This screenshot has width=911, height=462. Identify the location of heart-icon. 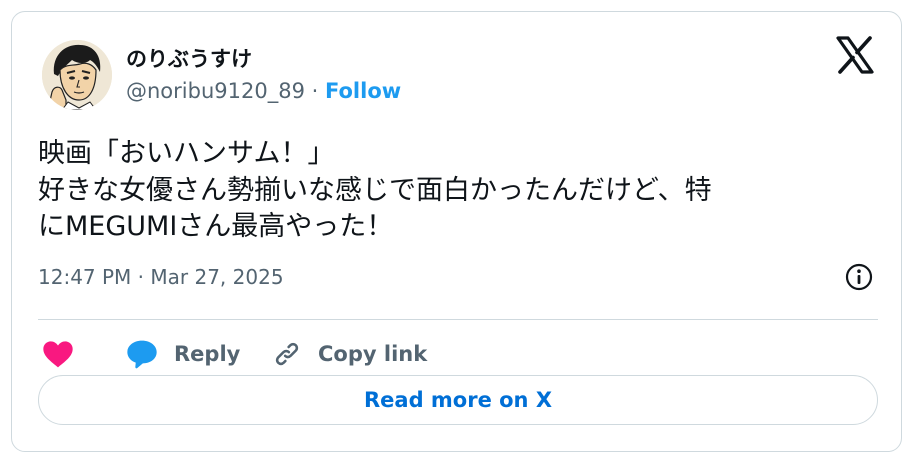
(58, 354).